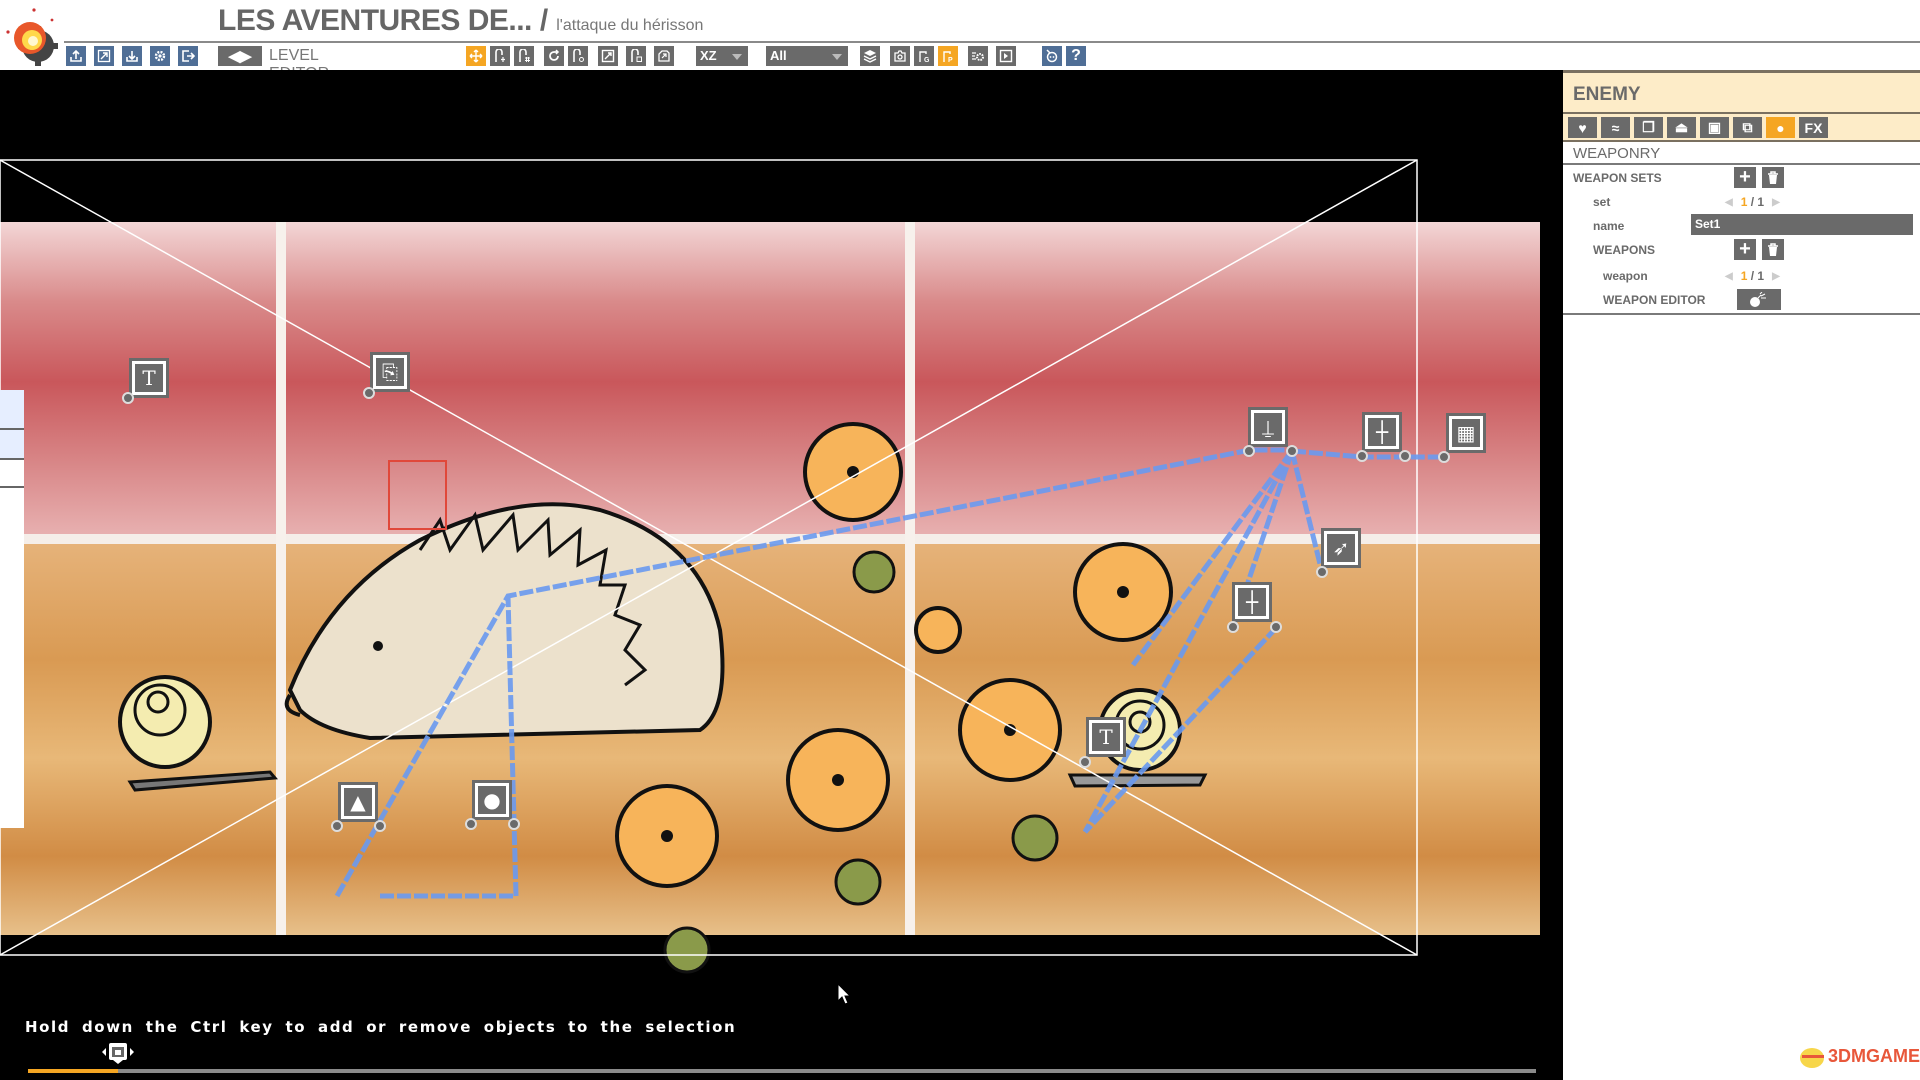 The height and width of the screenshot is (1080, 1920). I want to click on mode-toggle-button: ◀▶, so click(240, 56).